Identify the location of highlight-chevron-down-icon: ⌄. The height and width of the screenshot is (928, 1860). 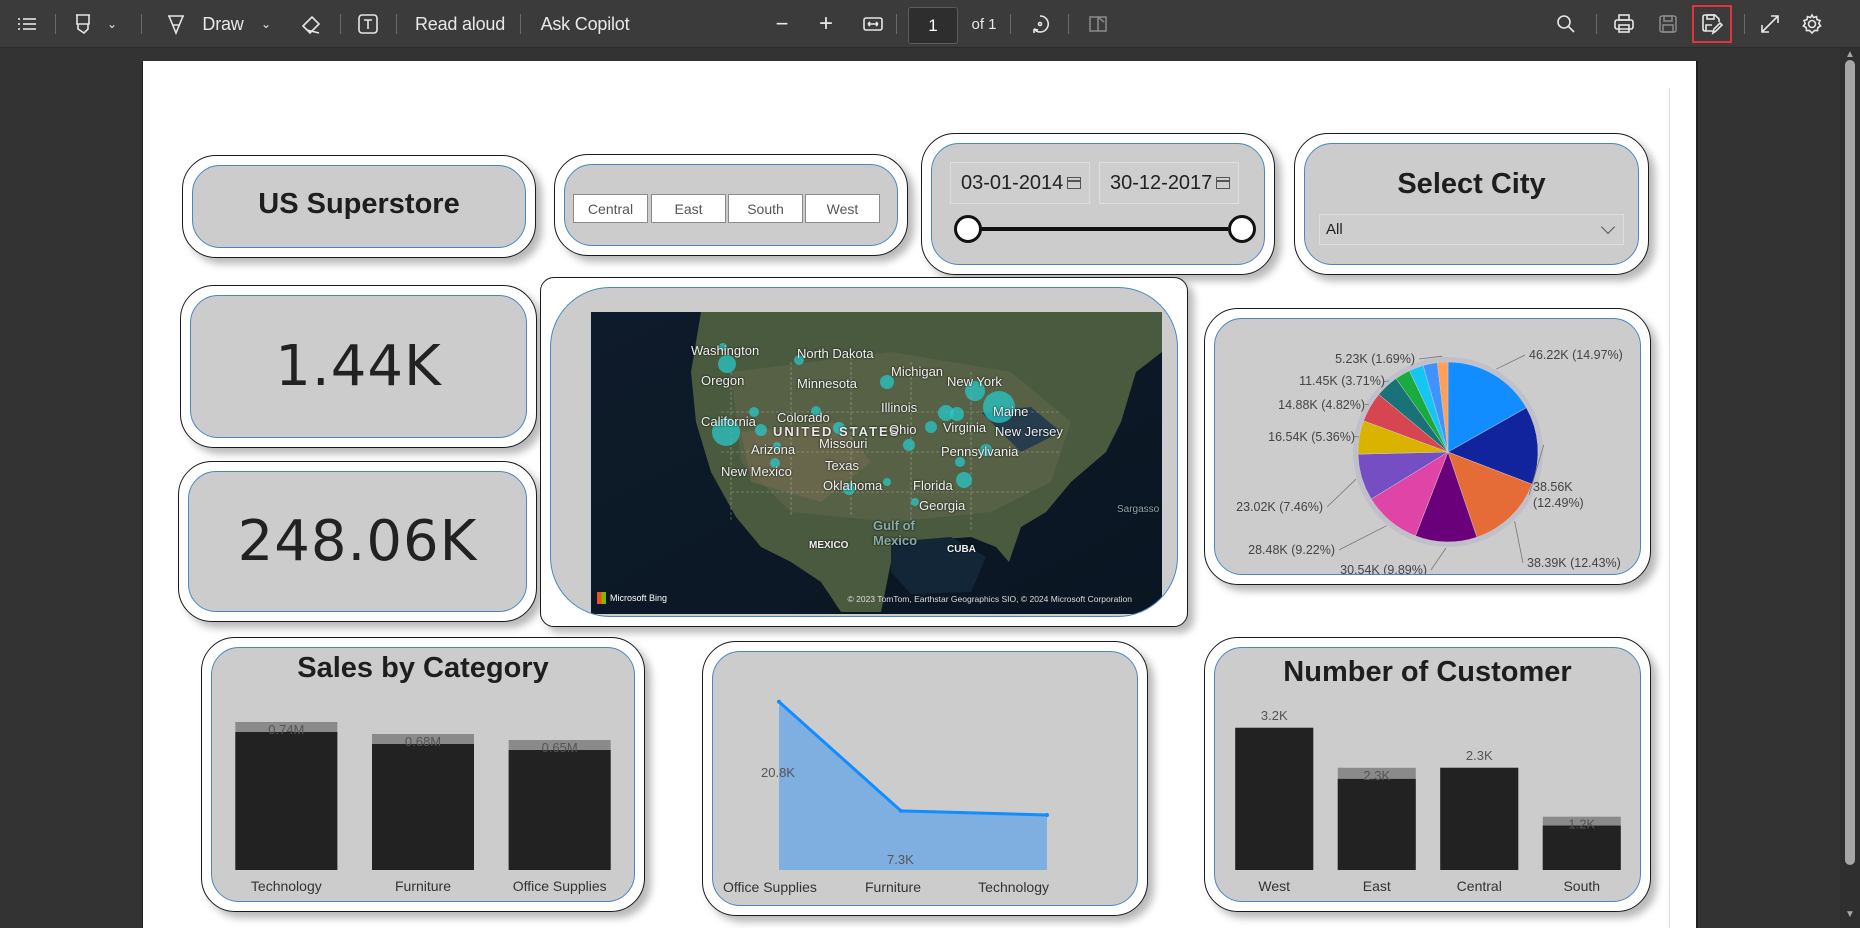
(112, 24).